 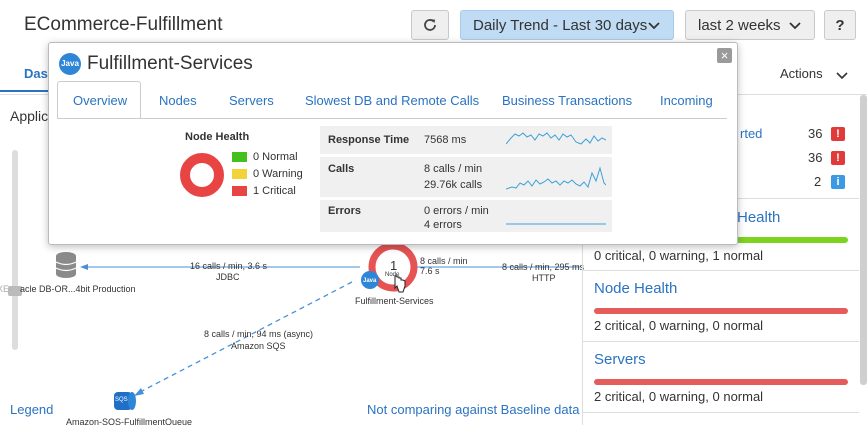 What do you see at coordinates (620, 359) in the screenshot?
I see `section-title-servers: Servers` at bounding box center [620, 359].